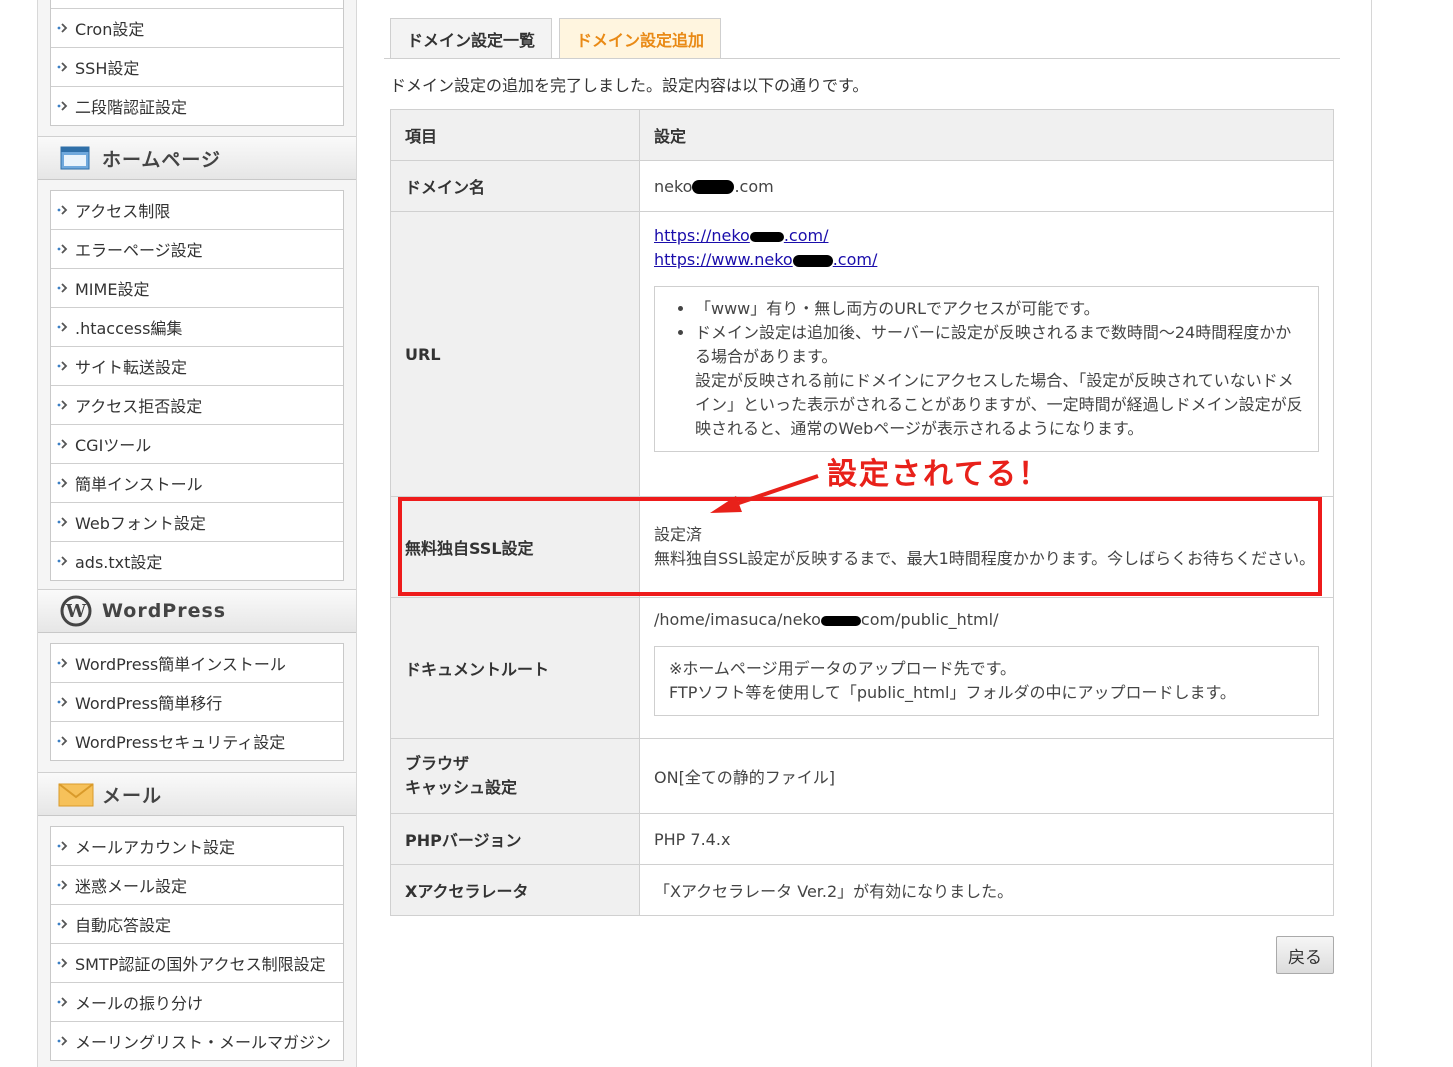 This screenshot has width=1453, height=1067. I want to click on content-right-border, so click(1371, 533).